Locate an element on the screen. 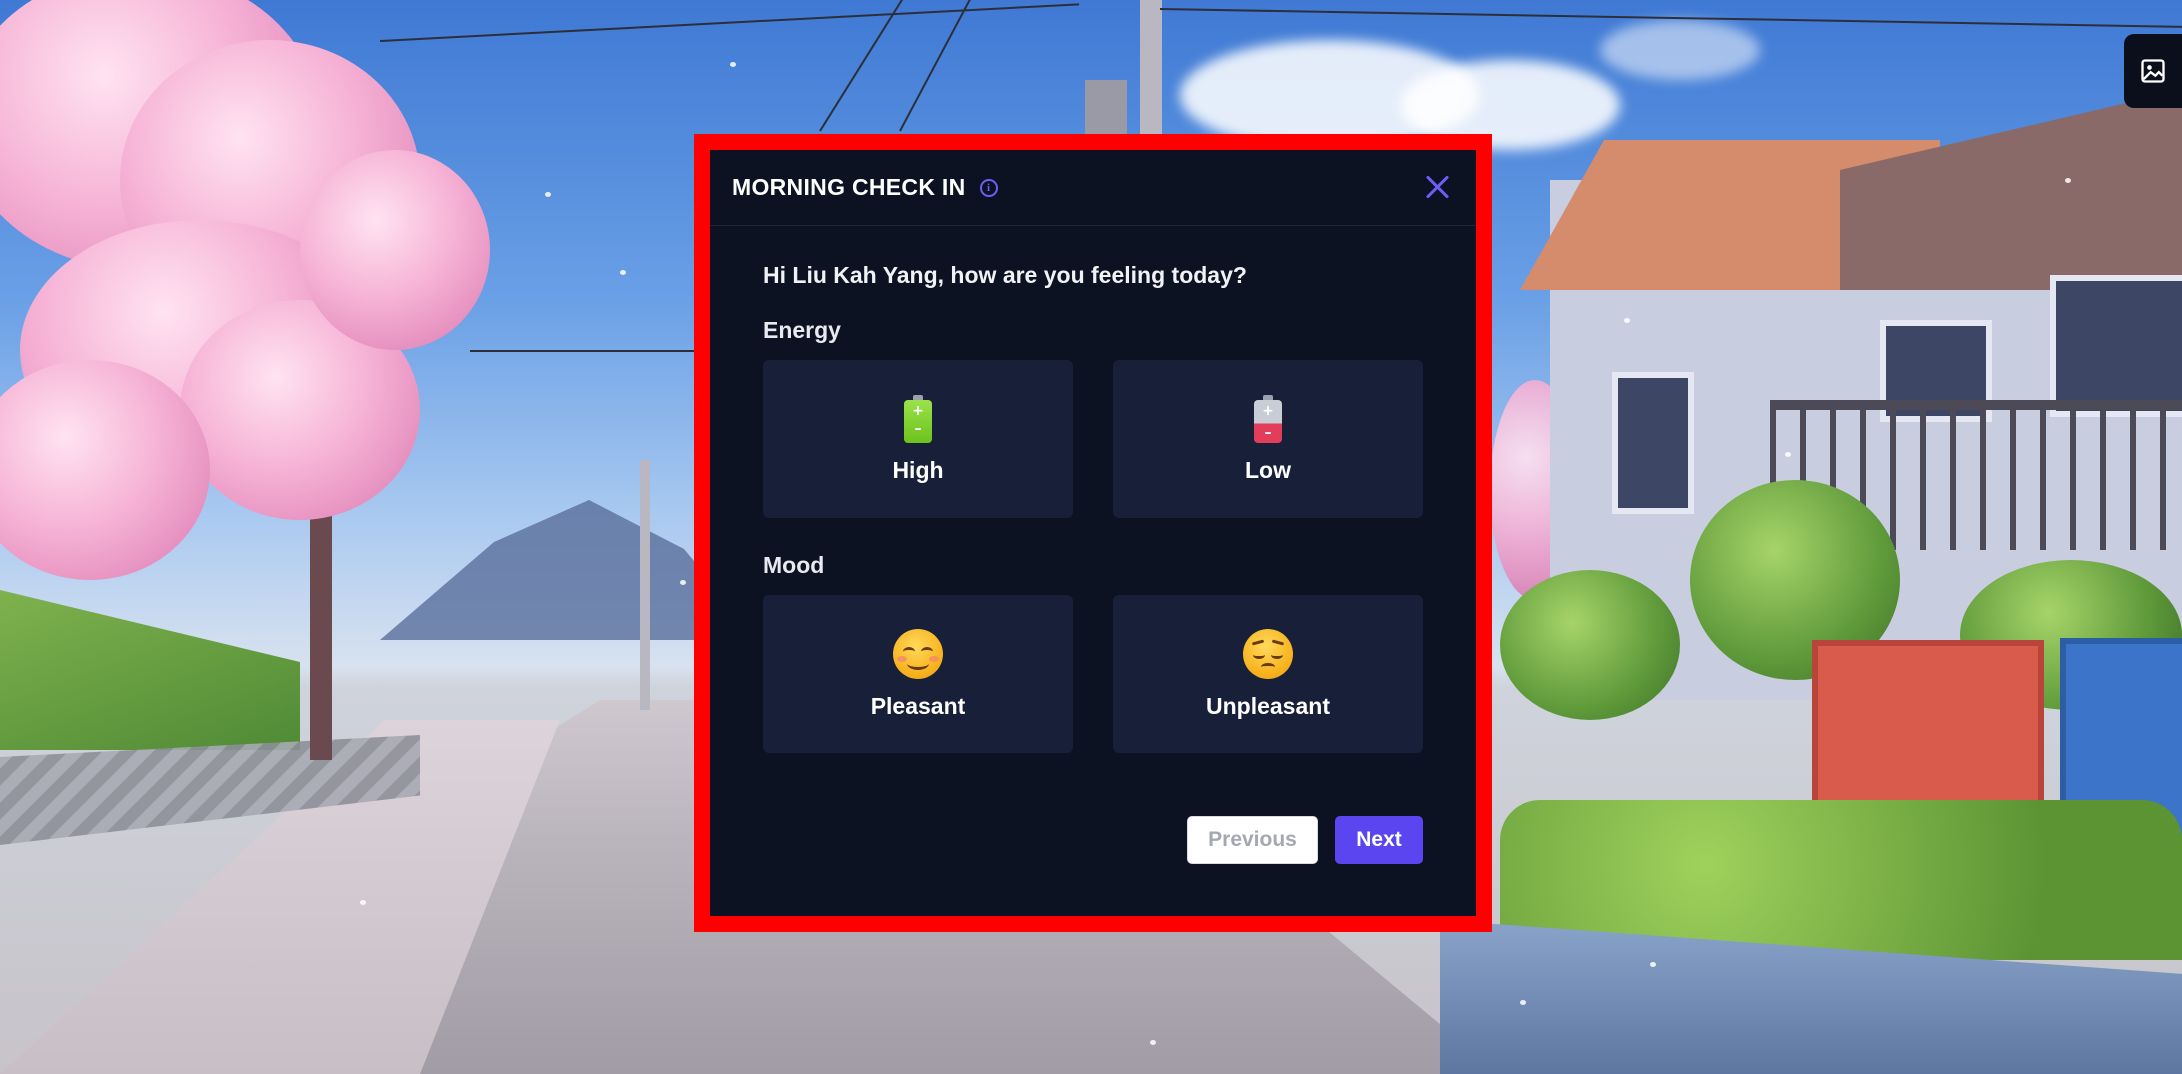 The width and height of the screenshot is (2182, 1074). mood-pleasant-label: Pleasant is located at coordinates (918, 705).